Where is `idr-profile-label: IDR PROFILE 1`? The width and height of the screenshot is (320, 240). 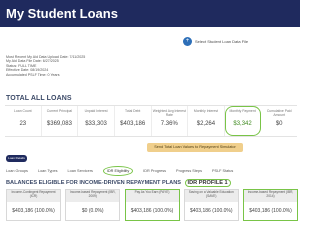
idr-profile-label: IDR PROFILE 1 is located at coordinates (207, 183).